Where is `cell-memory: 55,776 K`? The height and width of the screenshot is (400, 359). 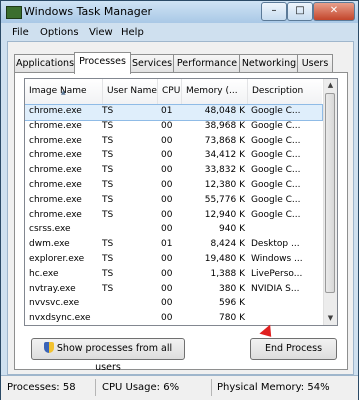 cell-memory: 55,776 K is located at coordinates (224, 199).